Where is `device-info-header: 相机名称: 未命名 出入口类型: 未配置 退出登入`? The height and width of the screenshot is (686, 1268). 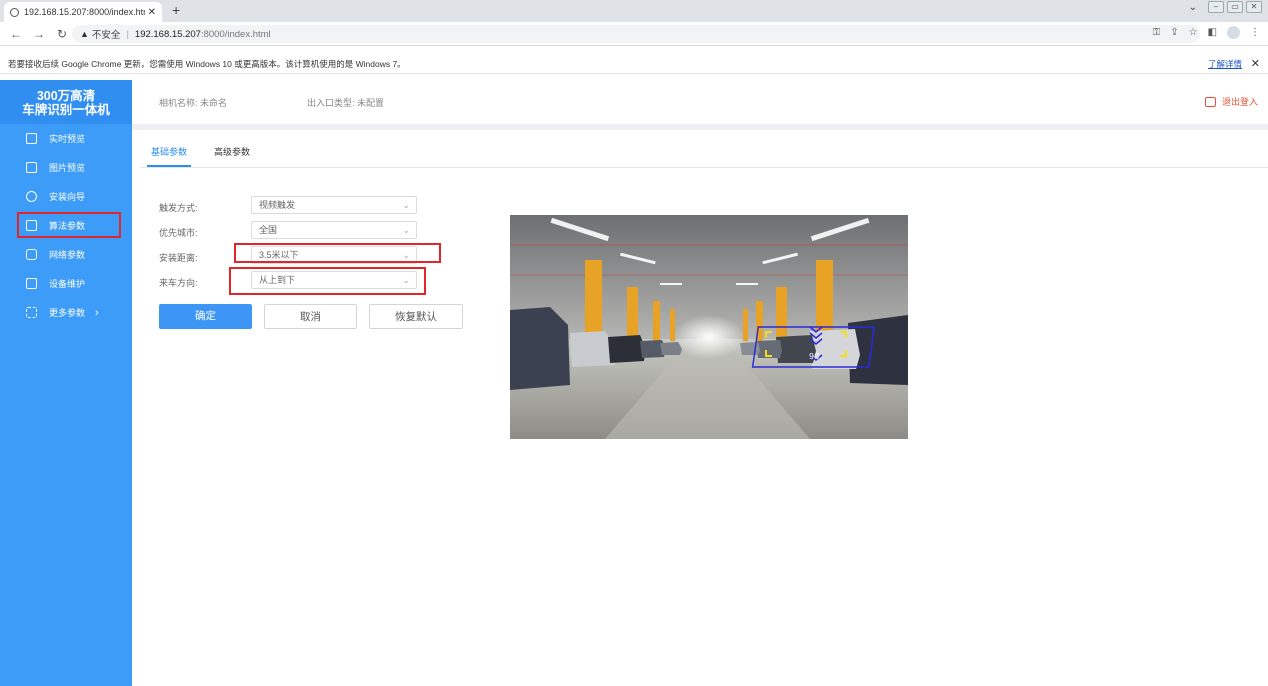 device-info-header: 相机名称: 未命名 出入口类型: 未配置 退出登入 is located at coordinates (700, 102).